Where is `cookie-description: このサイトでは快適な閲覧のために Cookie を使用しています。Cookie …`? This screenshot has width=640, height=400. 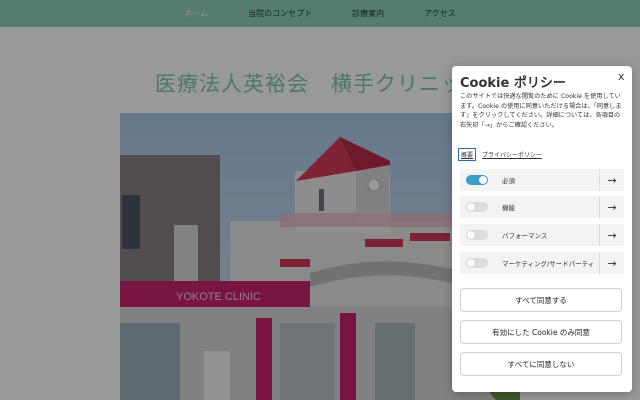 cookie-description: このサイトでは快適な閲覧のために Cookie を使用しています。Cookie … is located at coordinates (541, 111).